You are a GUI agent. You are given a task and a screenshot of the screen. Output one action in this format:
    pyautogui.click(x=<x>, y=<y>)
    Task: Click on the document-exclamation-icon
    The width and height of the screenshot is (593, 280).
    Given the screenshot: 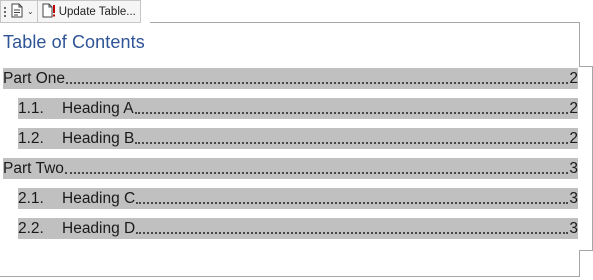 What is the action you would take?
    pyautogui.click(x=49, y=12)
    